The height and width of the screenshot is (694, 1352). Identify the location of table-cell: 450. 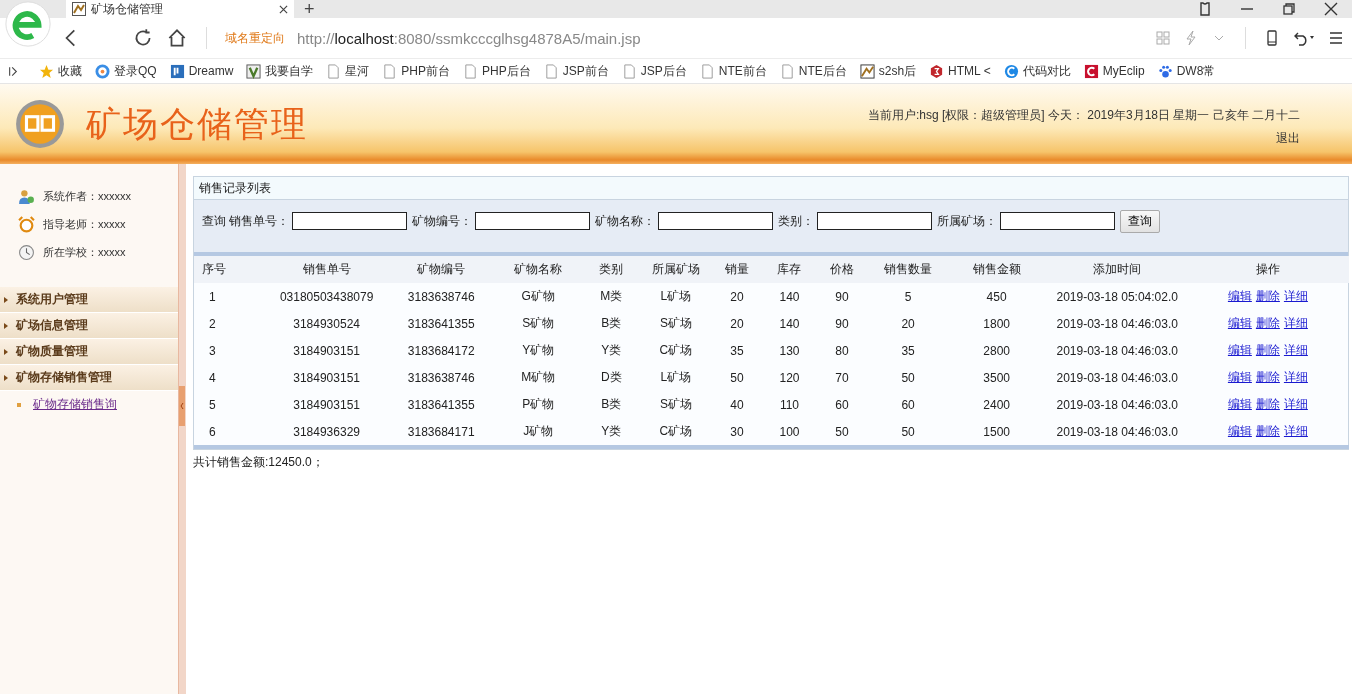
(996, 296).